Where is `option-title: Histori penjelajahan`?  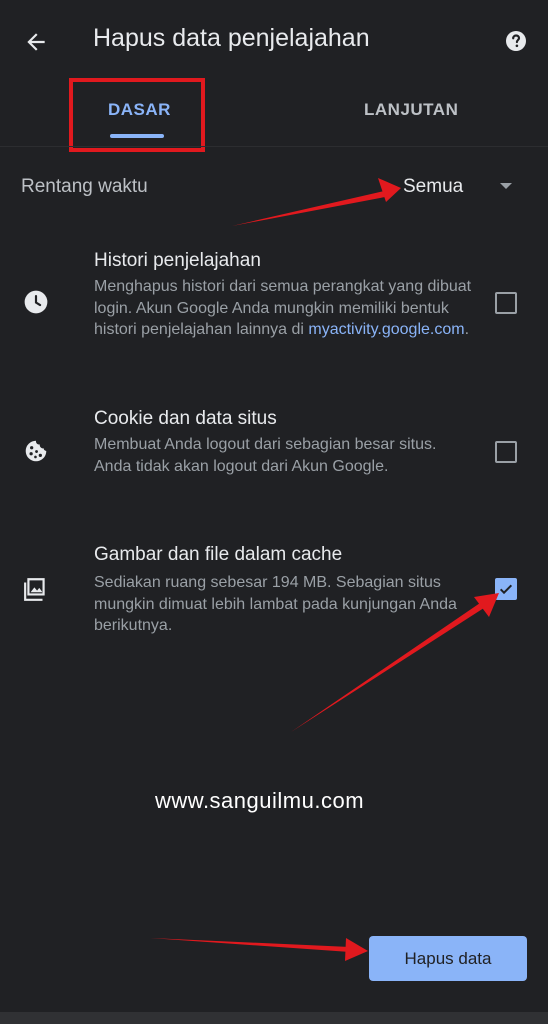 option-title: Histori penjelajahan is located at coordinates (177, 260).